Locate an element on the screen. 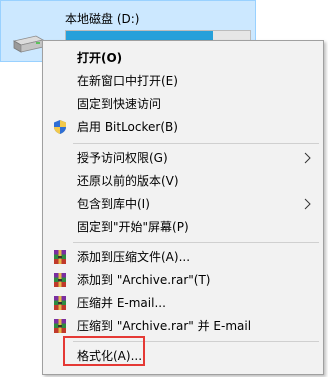  menu-item-restore-versions: 还原以前的版本(V) is located at coordinates (183, 181).